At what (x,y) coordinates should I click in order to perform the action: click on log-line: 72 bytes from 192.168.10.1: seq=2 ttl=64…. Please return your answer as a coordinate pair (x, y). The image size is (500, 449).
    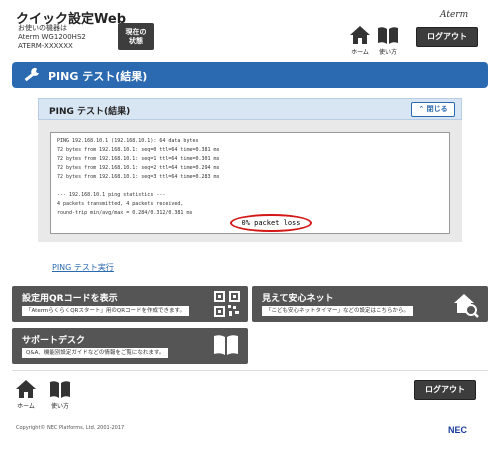
    Looking at the image, I should click on (138, 168).